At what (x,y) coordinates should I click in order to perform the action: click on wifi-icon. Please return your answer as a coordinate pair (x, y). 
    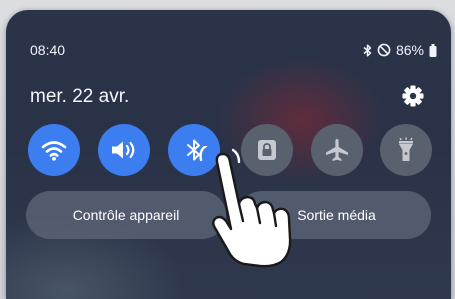
    Looking at the image, I should click on (54, 151).